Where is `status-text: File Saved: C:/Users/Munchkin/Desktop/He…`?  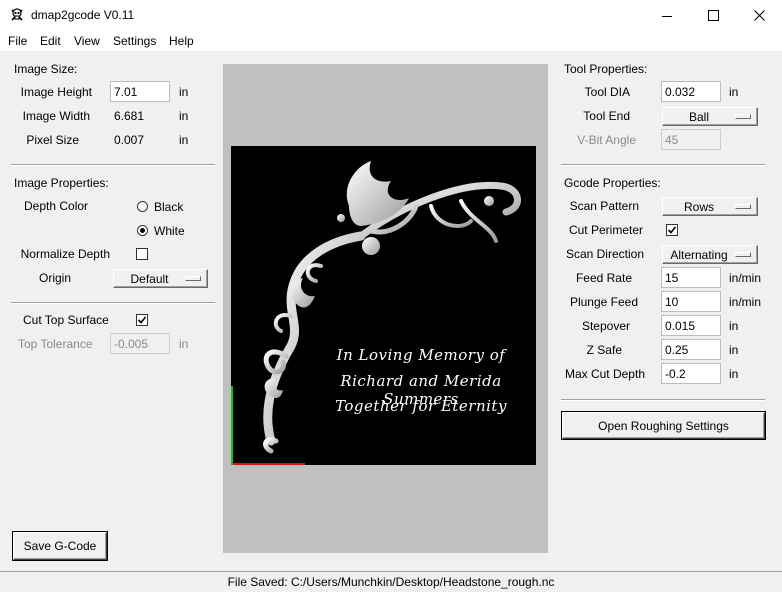 status-text: File Saved: C:/Users/Munchkin/Desktop/He… is located at coordinates (391, 582).